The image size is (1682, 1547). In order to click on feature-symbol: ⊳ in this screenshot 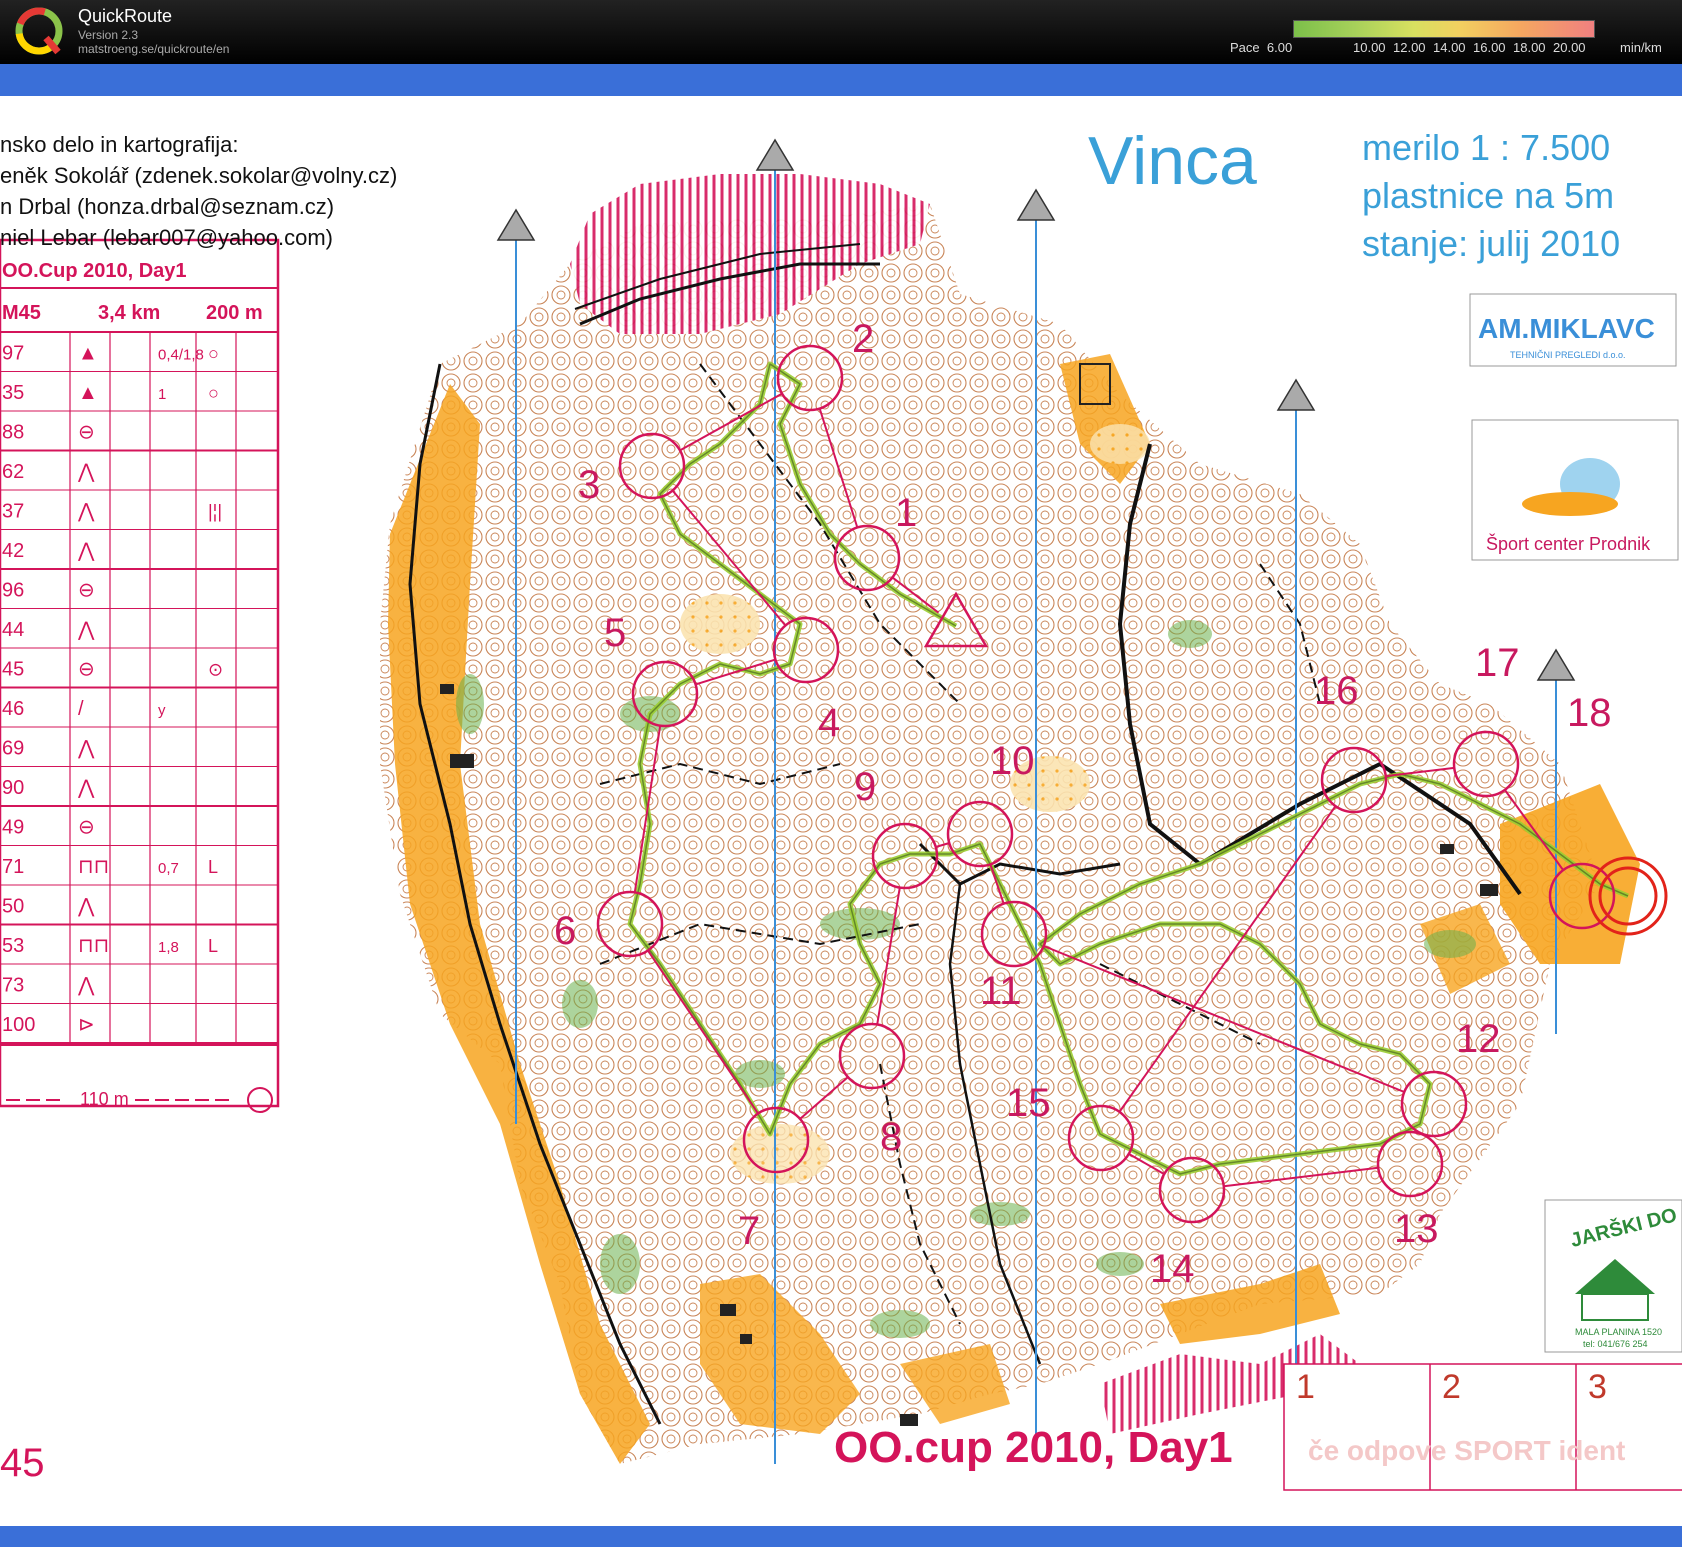, I will do `click(86, 1025)`.